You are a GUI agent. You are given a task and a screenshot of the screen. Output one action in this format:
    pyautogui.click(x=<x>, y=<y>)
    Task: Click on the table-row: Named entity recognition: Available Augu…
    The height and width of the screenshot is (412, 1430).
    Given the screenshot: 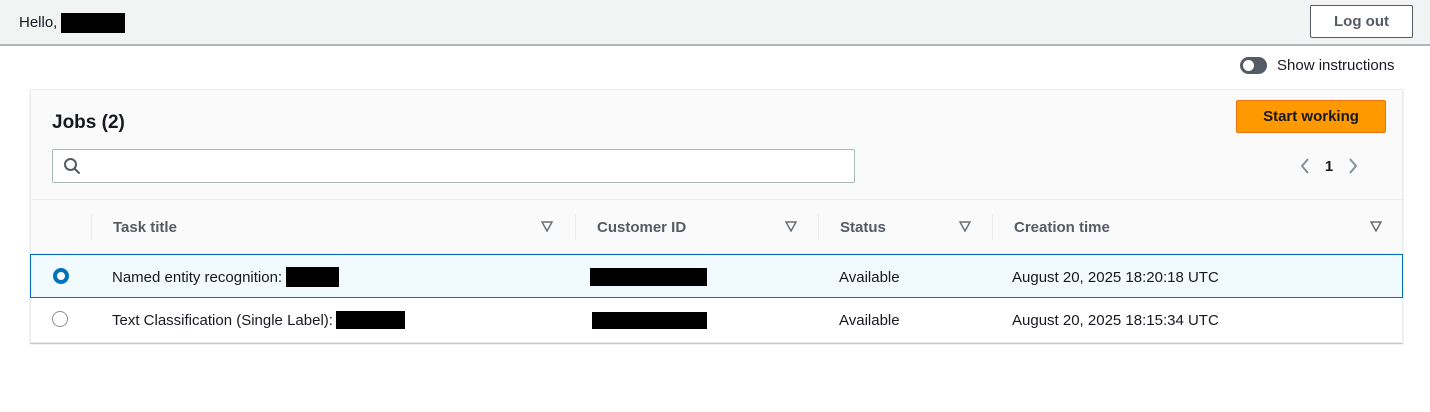 What is the action you would take?
    pyautogui.click(x=716, y=276)
    